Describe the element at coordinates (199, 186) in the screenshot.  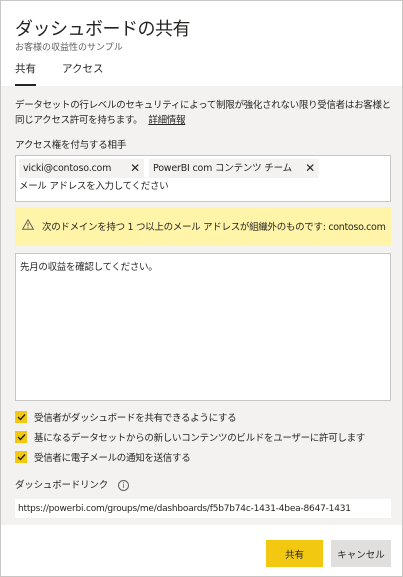
I see `email-input` at that location.